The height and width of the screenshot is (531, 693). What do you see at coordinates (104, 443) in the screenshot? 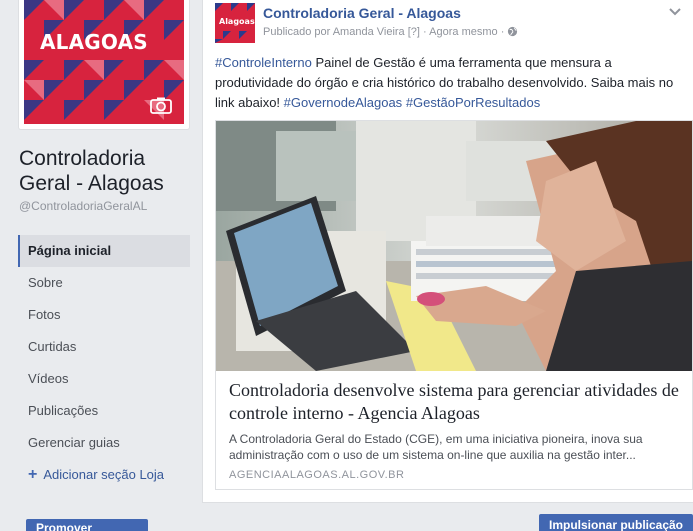
I see `nav-item-manage-tabs: Gerenciar guias` at bounding box center [104, 443].